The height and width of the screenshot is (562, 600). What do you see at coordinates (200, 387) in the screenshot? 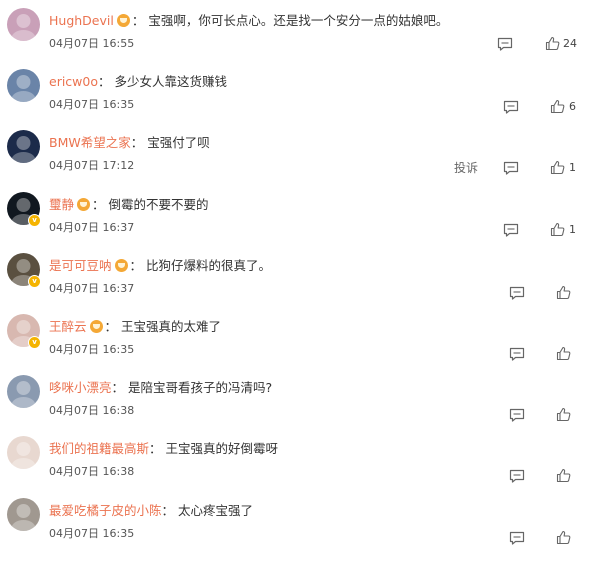
I see `comment-text: 是陪宝哥看孩子的冯清吗?` at bounding box center [200, 387].